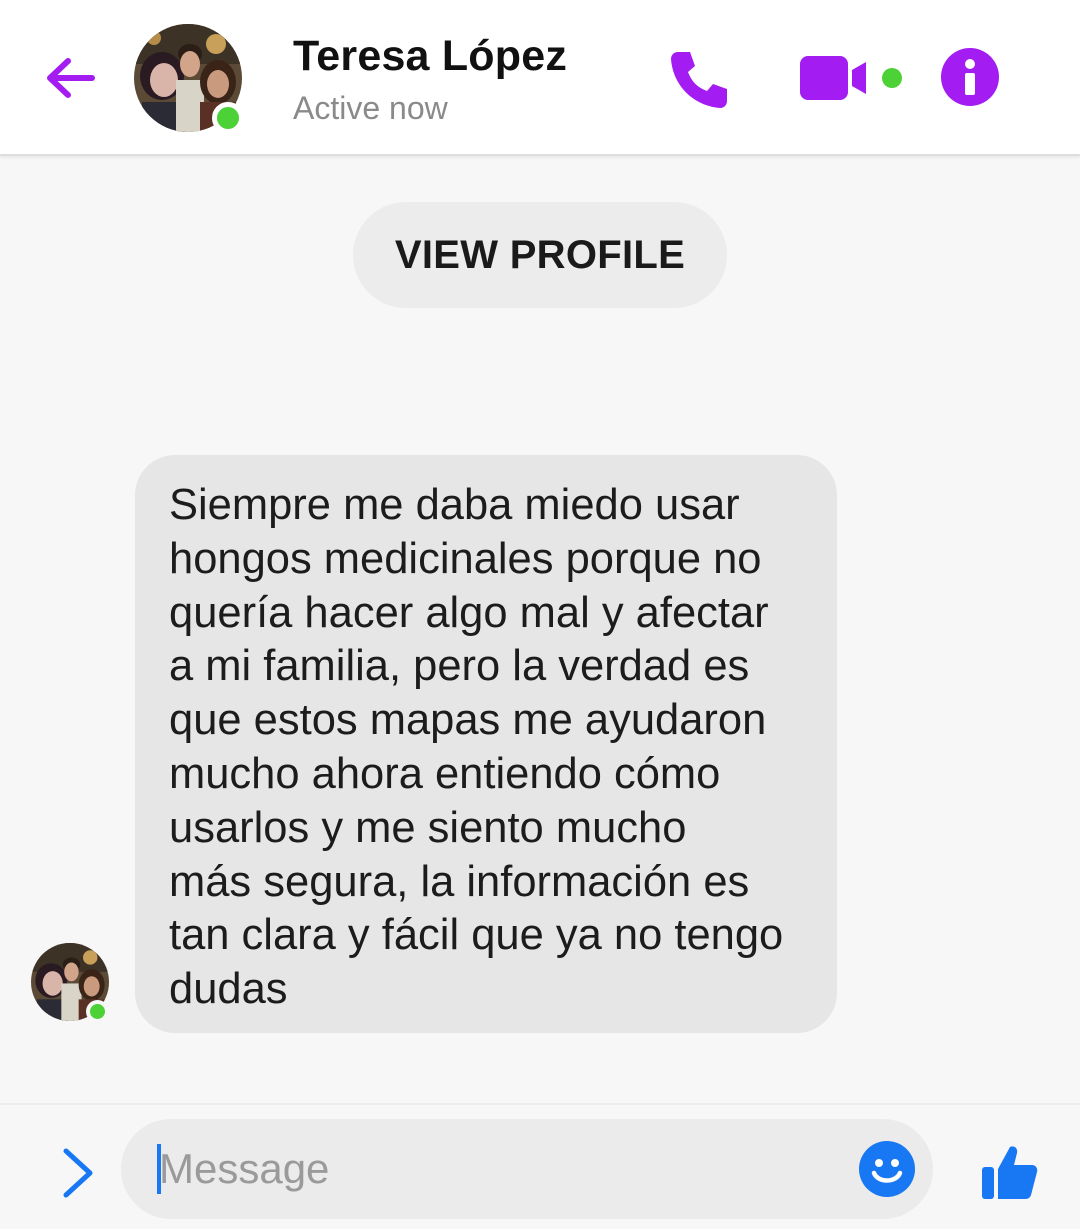  I want to click on phone-icon, so click(699, 80).